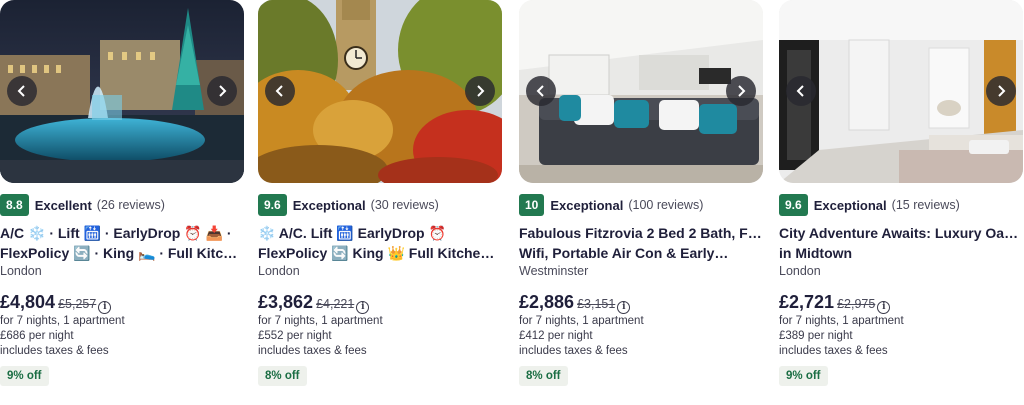 This screenshot has width=1024, height=405. I want to click on review-count: (15 reviews), so click(925, 205).